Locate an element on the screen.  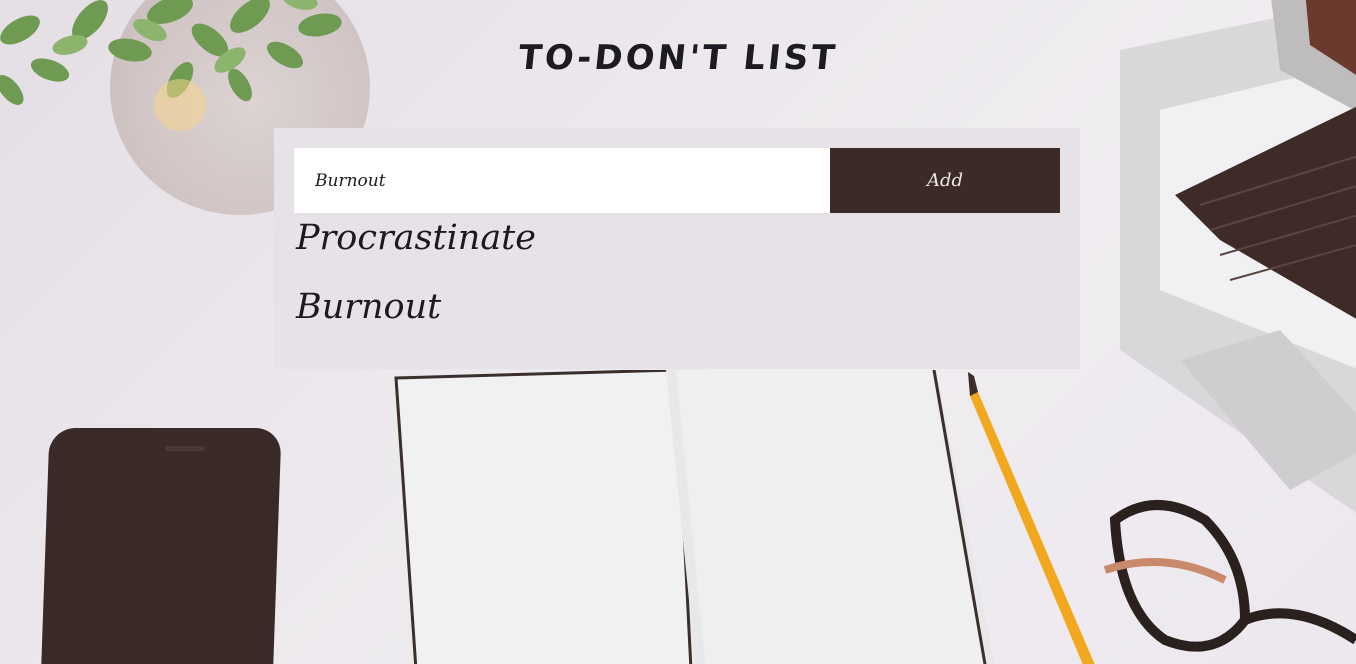
item-input is located at coordinates (562, 180).